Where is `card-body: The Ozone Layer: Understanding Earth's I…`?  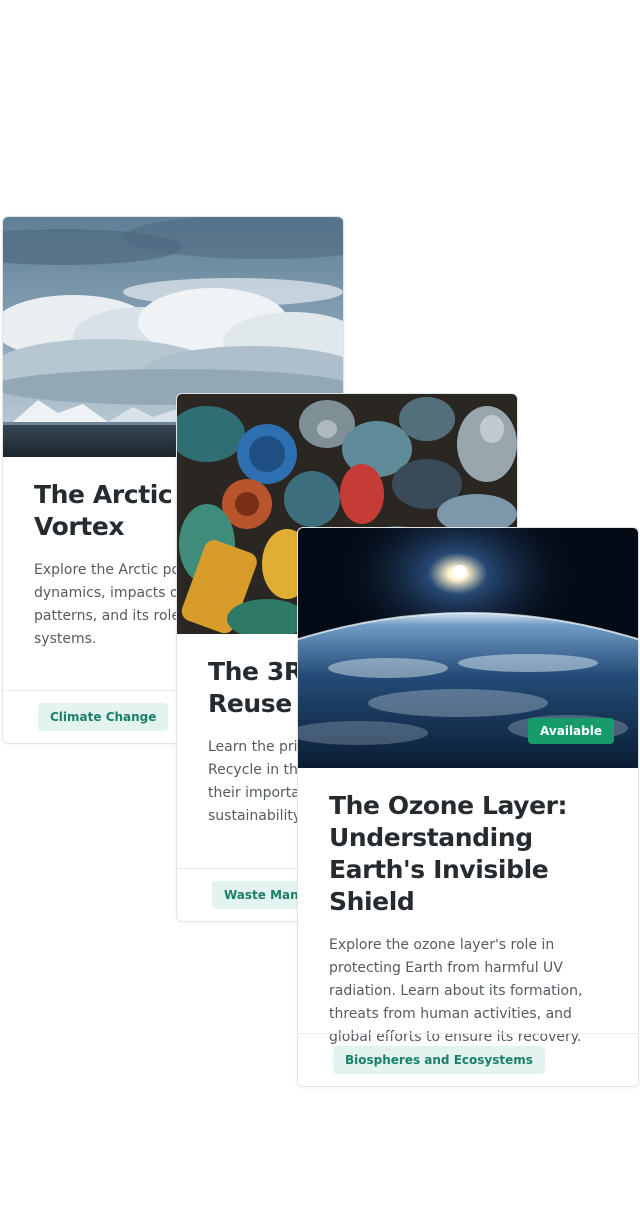
card-body: The Ozone Layer: Understanding Earth's I… is located at coordinates (468, 908).